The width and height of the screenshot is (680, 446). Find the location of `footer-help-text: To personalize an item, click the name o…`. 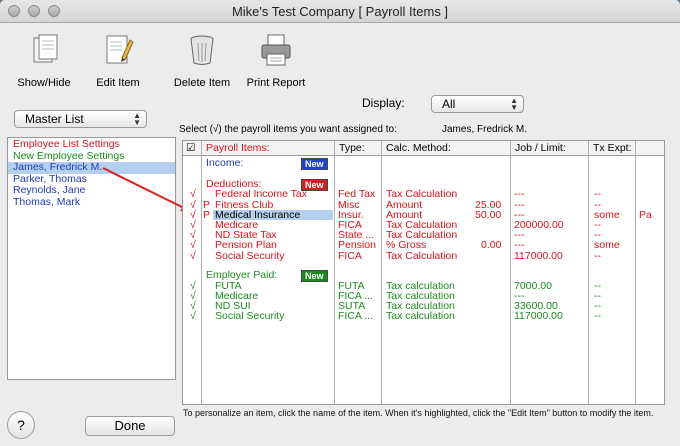

footer-help-text: To personalize an item, click the name o… is located at coordinates (418, 413).